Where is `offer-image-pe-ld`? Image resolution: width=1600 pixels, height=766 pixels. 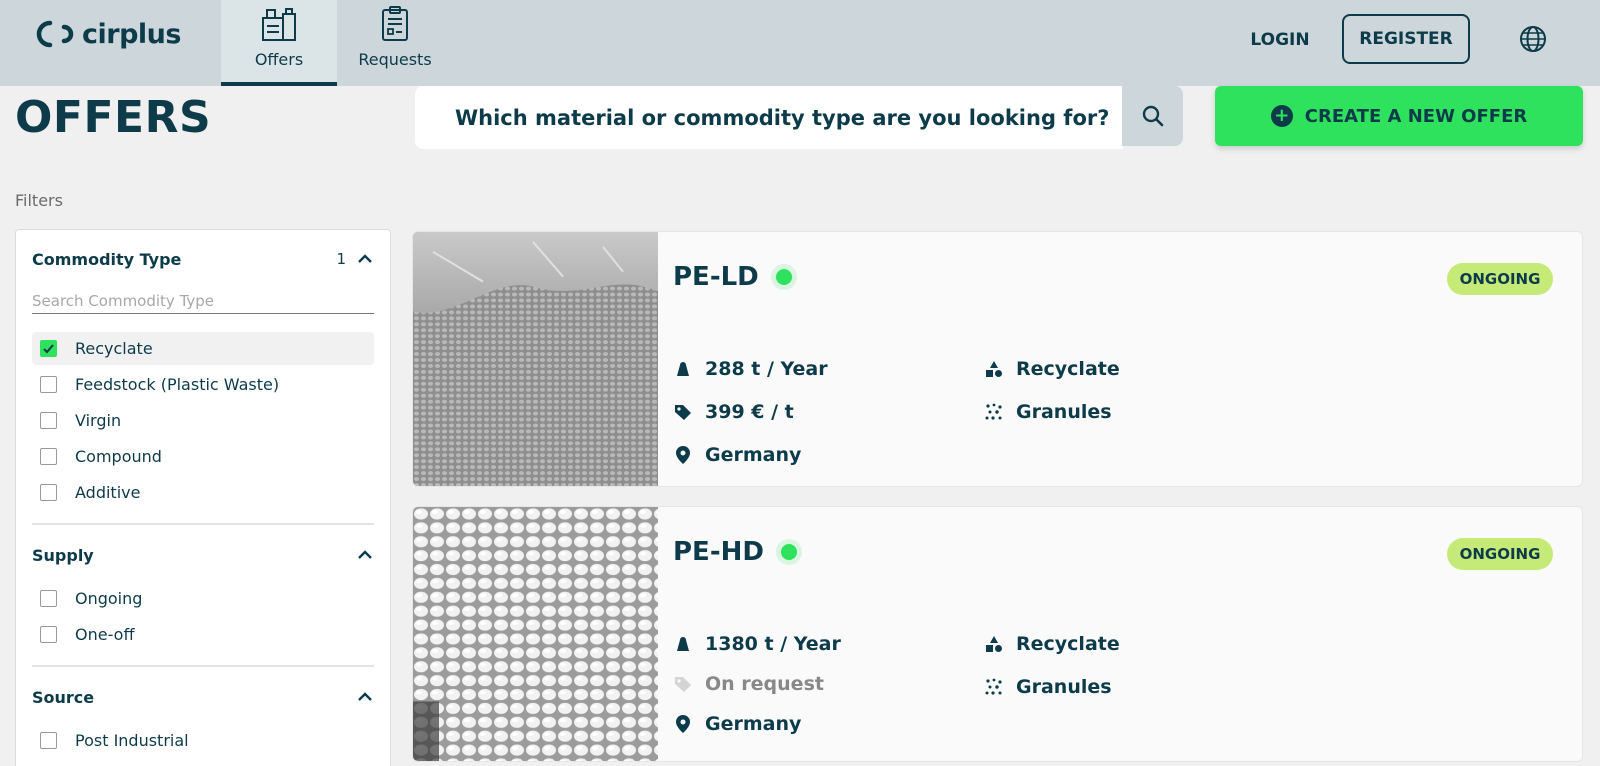 offer-image-pe-ld is located at coordinates (535, 359).